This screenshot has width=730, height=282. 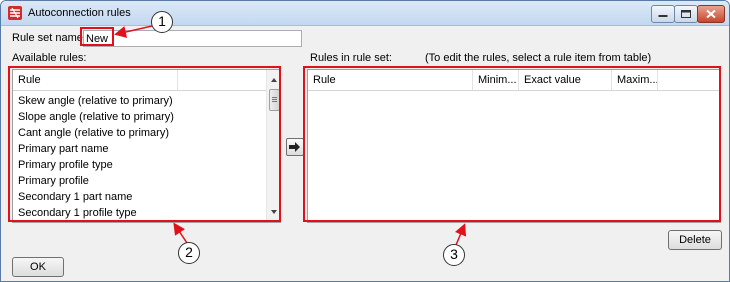 I want to click on close-button, so click(x=711, y=14).